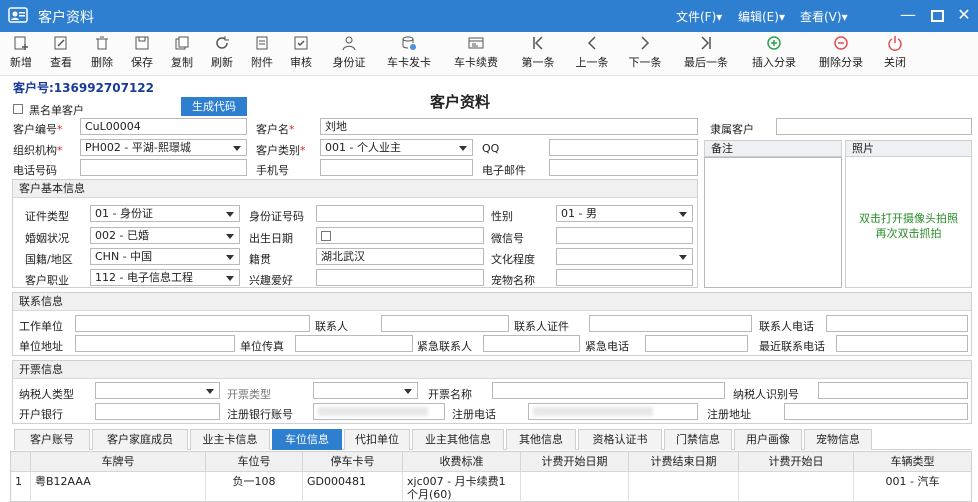 This screenshot has width=978, height=502. I want to click on tab-owner-card: 业主卡信息, so click(230, 439).